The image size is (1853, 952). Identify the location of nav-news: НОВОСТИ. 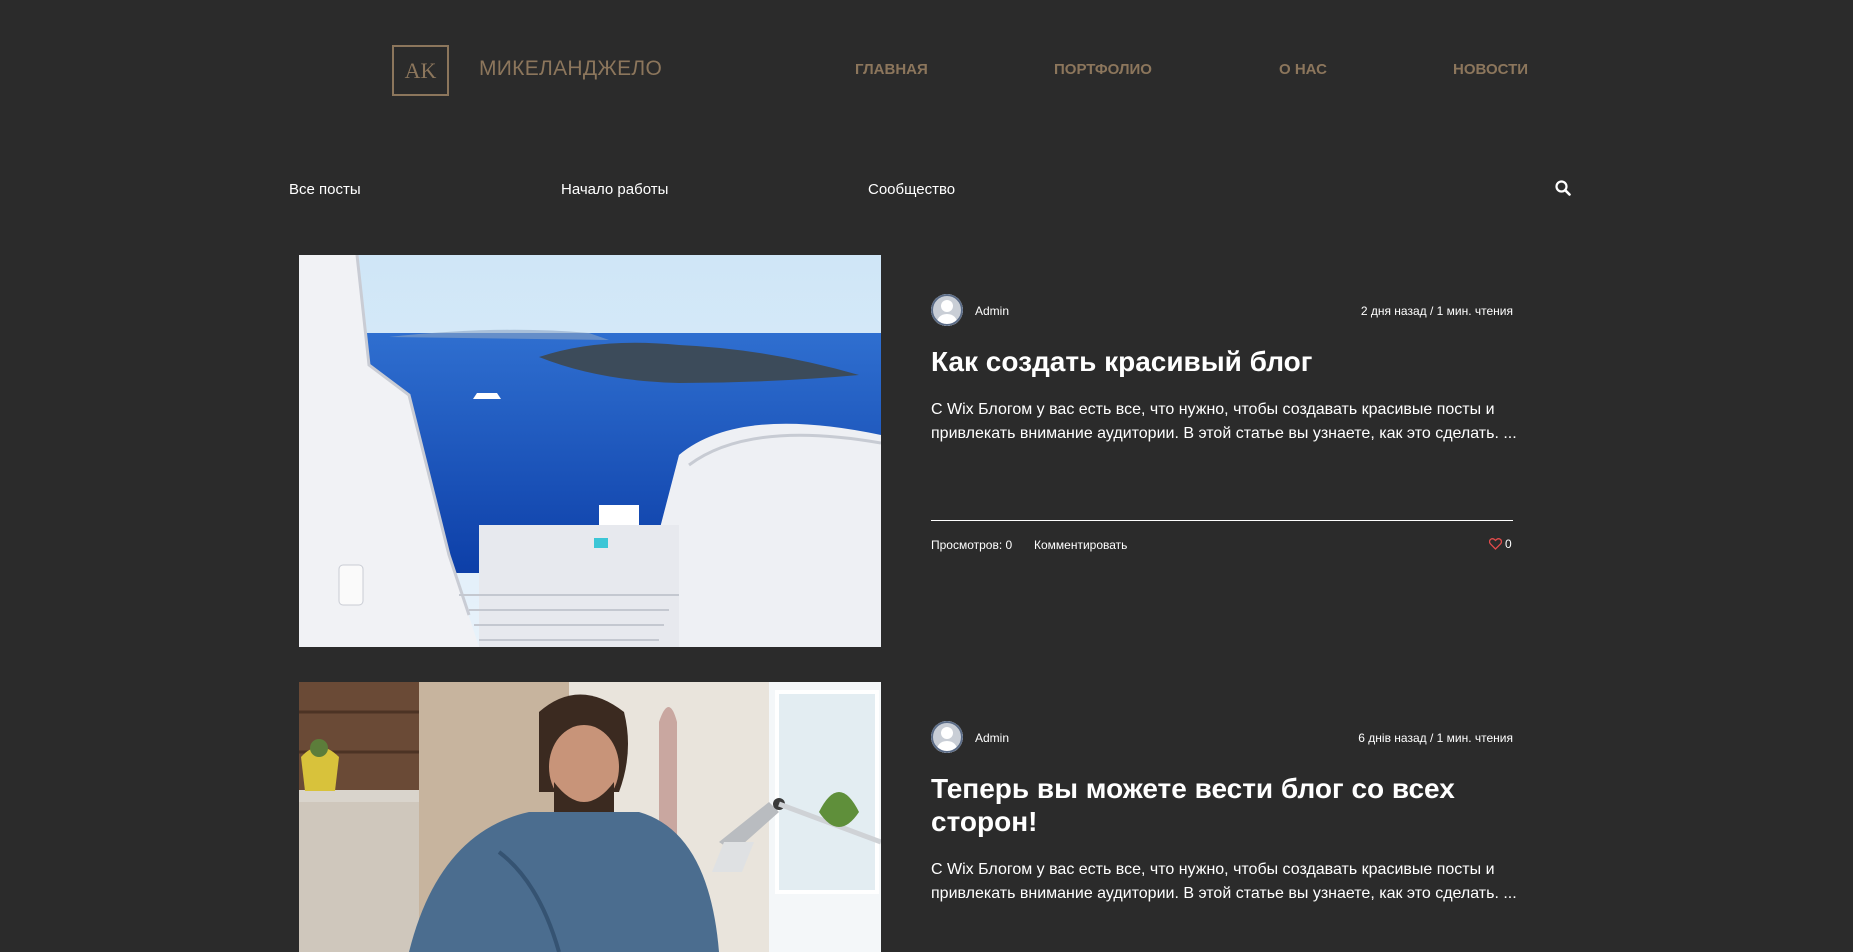
(1490, 69).